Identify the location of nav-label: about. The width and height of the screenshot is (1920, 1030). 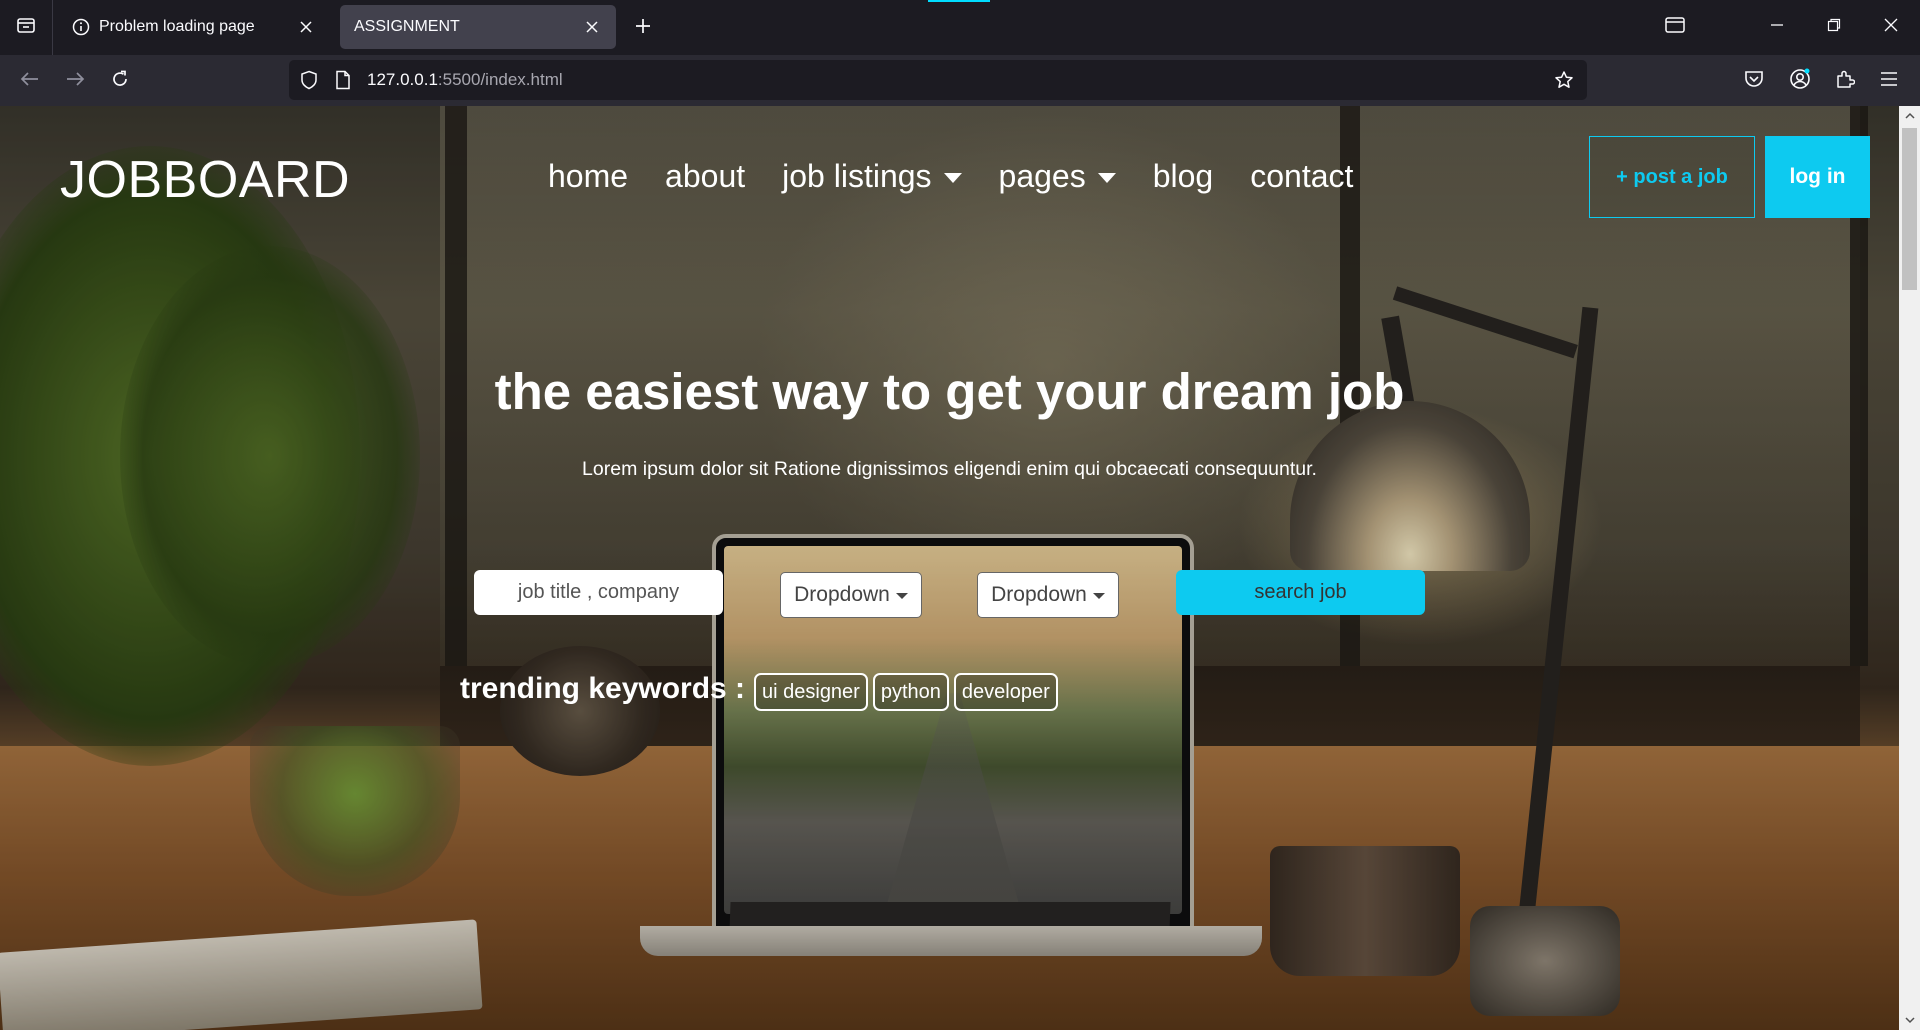
(705, 176).